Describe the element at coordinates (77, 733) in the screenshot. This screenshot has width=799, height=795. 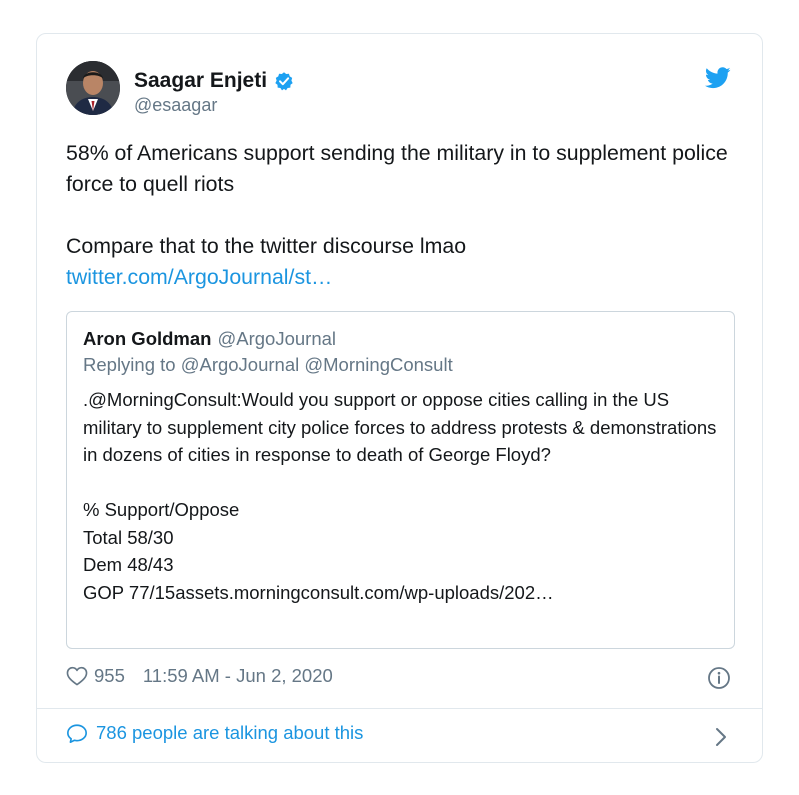
I see `speech-bubble-icon` at that location.